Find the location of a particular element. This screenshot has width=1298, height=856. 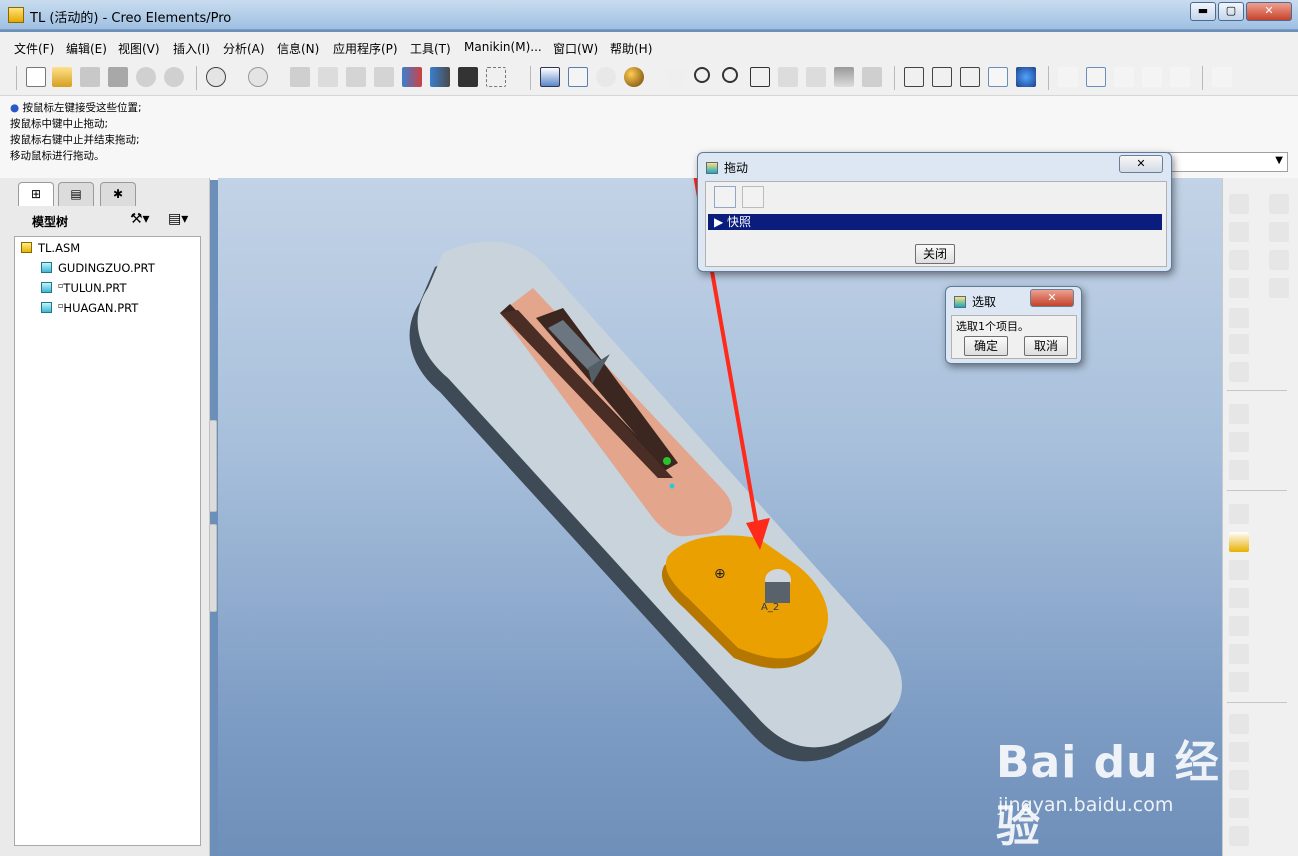

minimize-button: ▬ is located at coordinates (1203, 11).